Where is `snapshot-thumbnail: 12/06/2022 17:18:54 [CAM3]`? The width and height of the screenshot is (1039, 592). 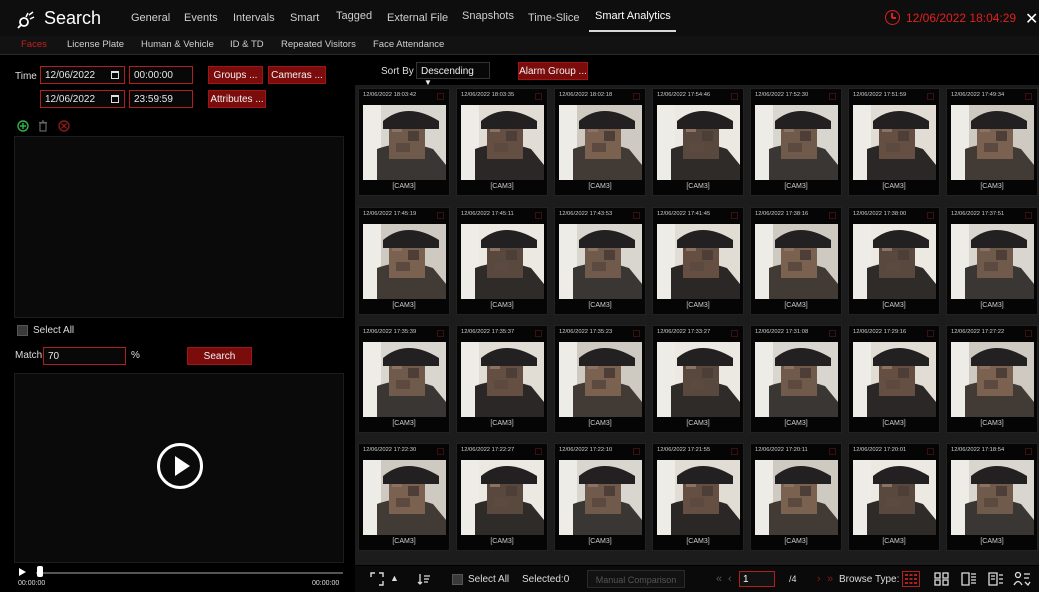
snapshot-thumbnail: 12/06/2022 17:18:54 [CAM3] is located at coordinates (992, 497).